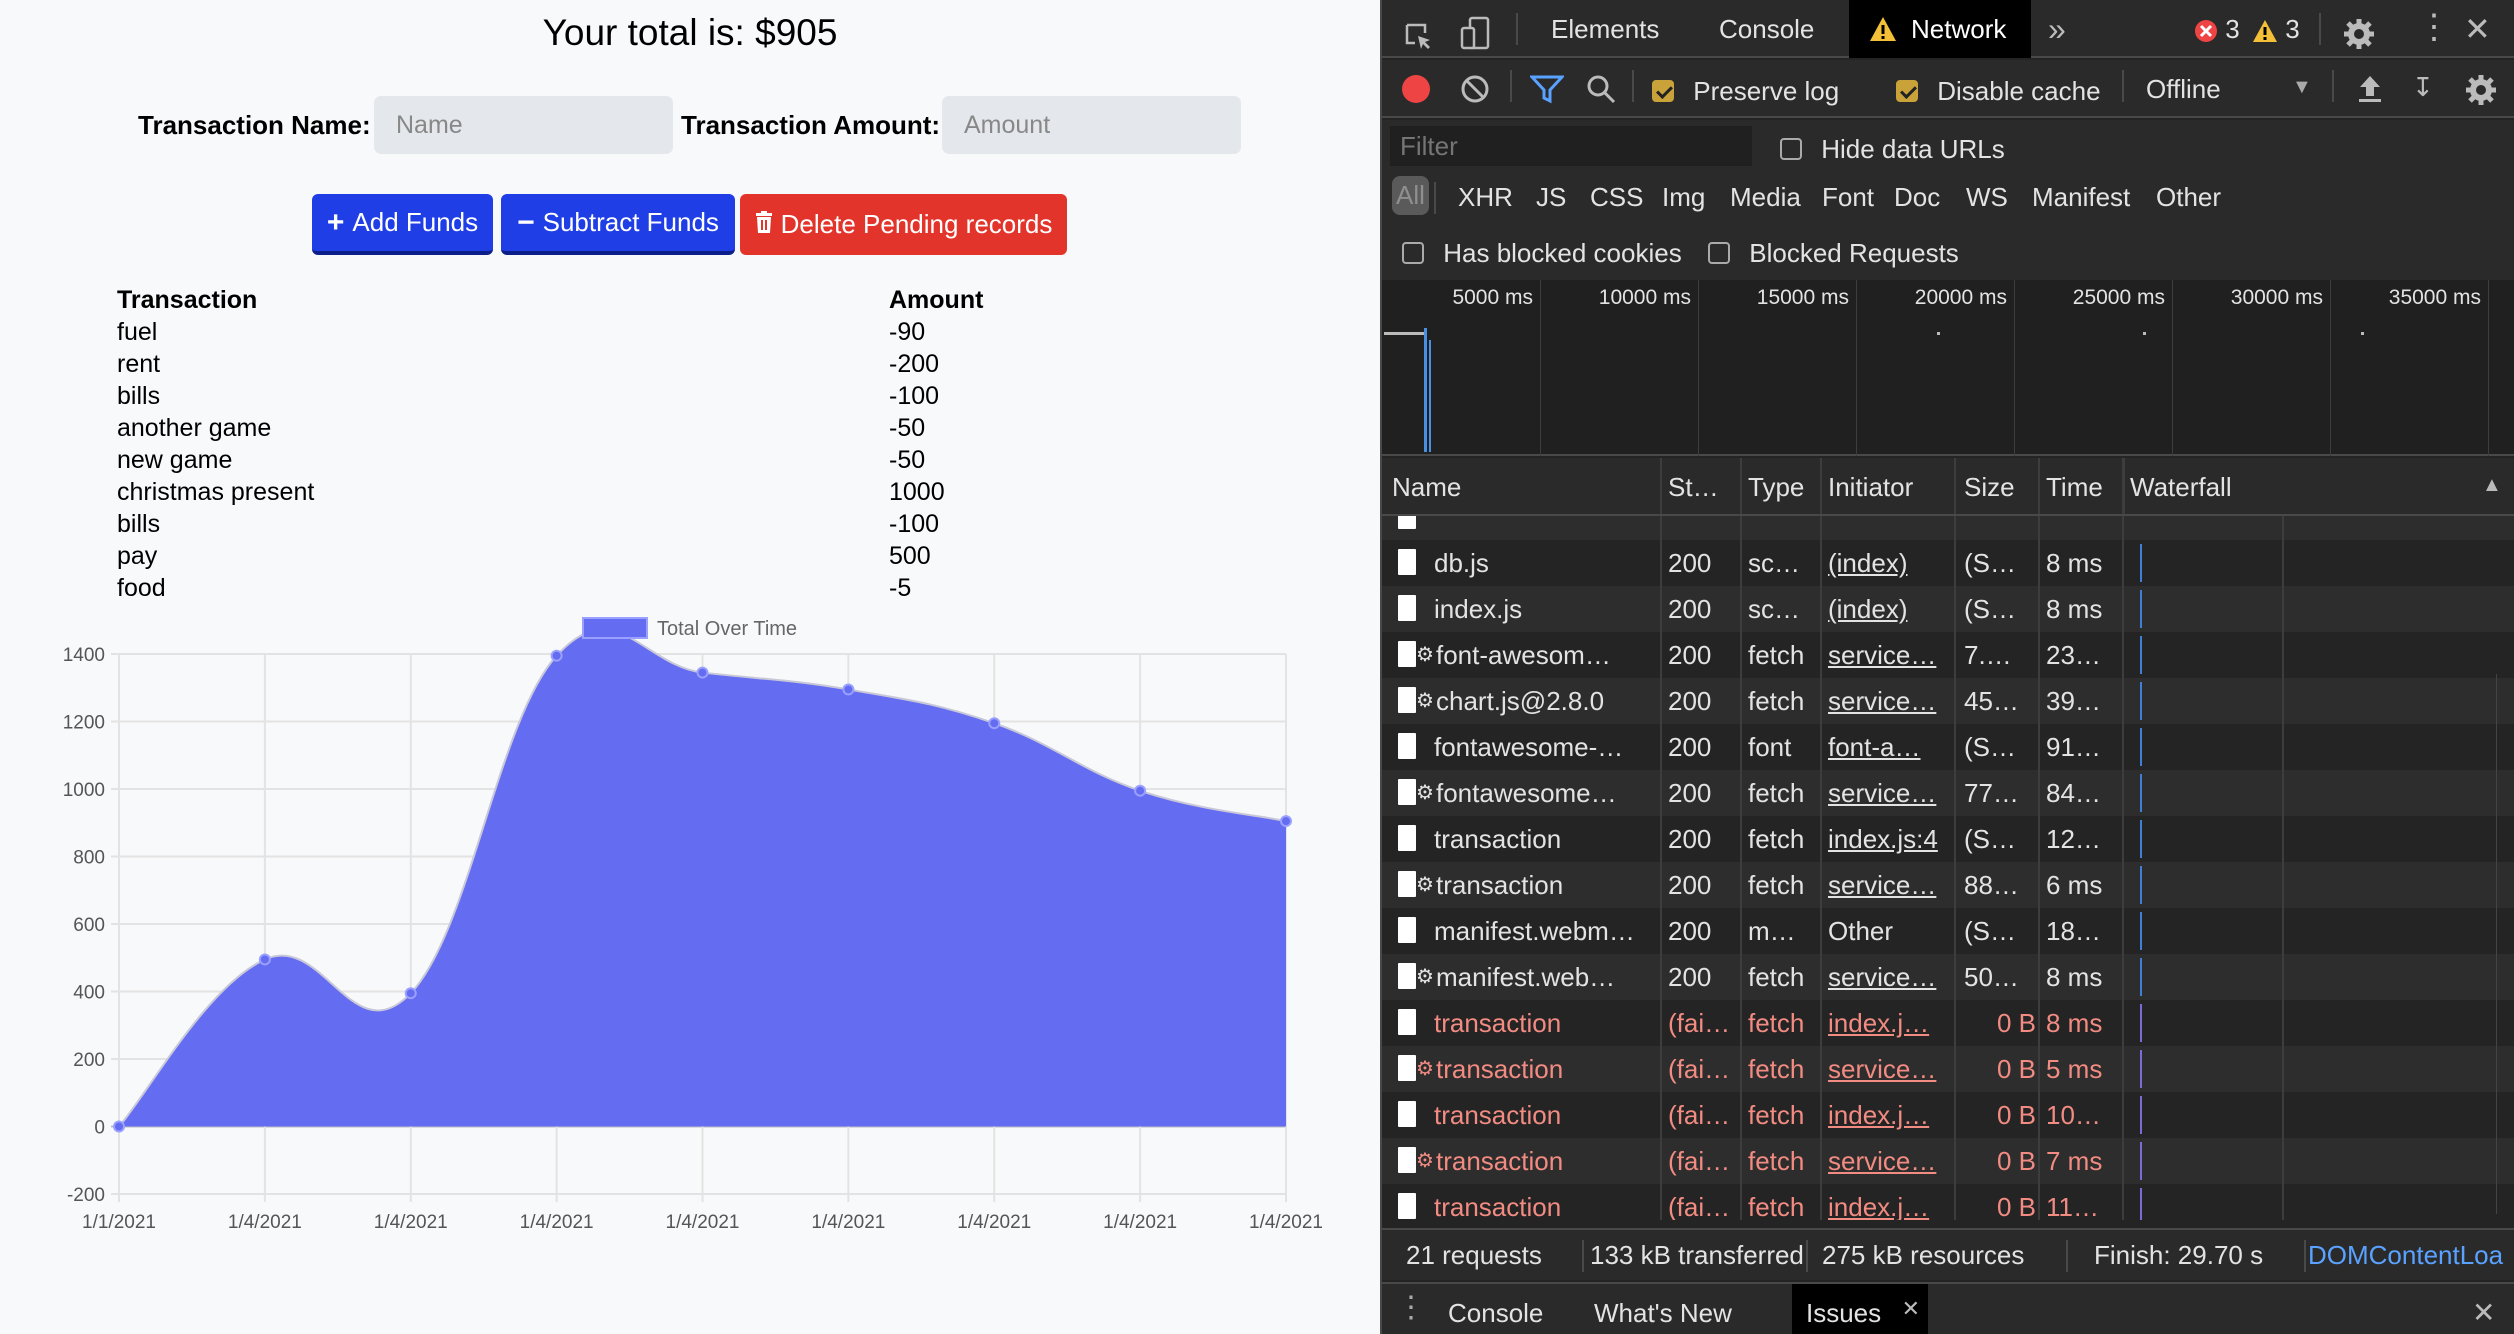 Image resolution: width=2514 pixels, height=1334 pixels. Describe the element at coordinates (2481, 93) in the screenshot. I see `network-settings-gear-icon` at that location.